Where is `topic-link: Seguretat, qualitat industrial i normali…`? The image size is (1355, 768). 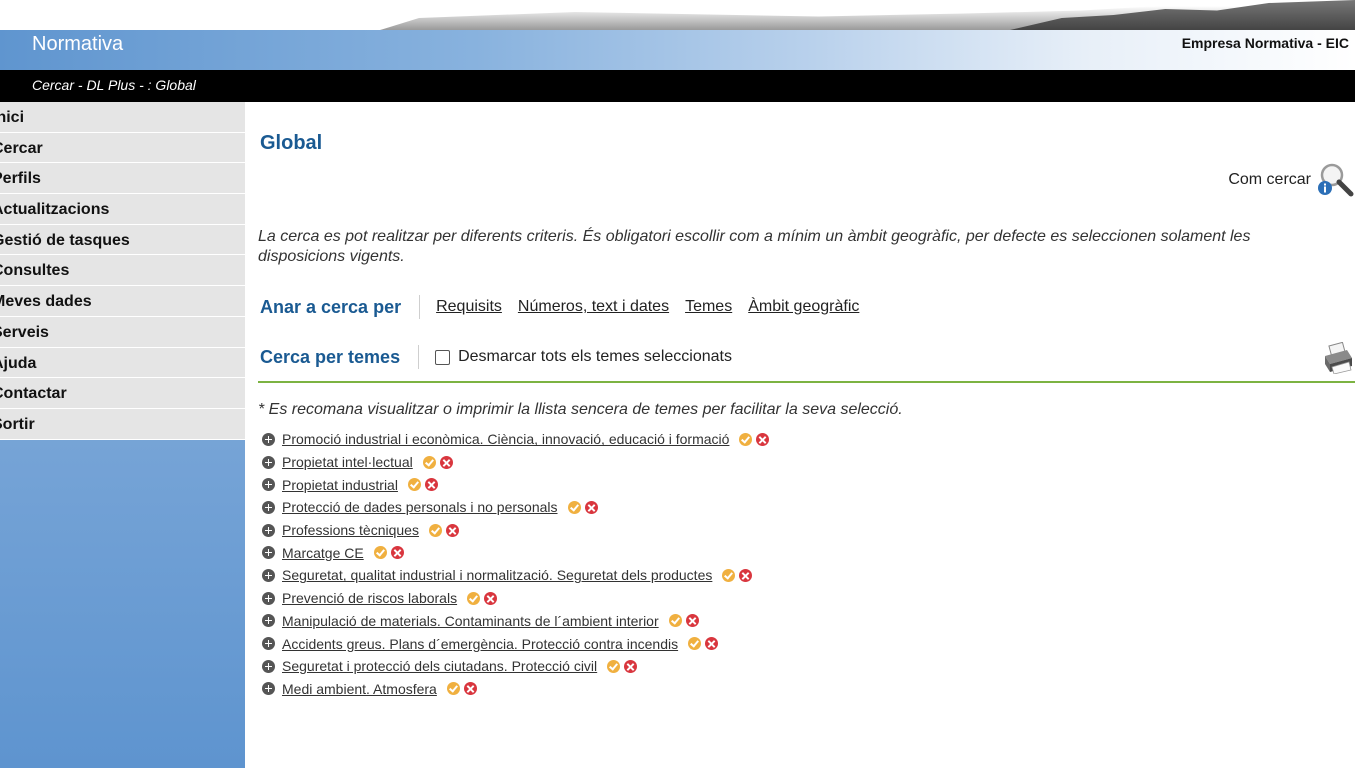
topic-link: Seguretat, qualitat industrial i normali… is located at coordinates (497, 575).